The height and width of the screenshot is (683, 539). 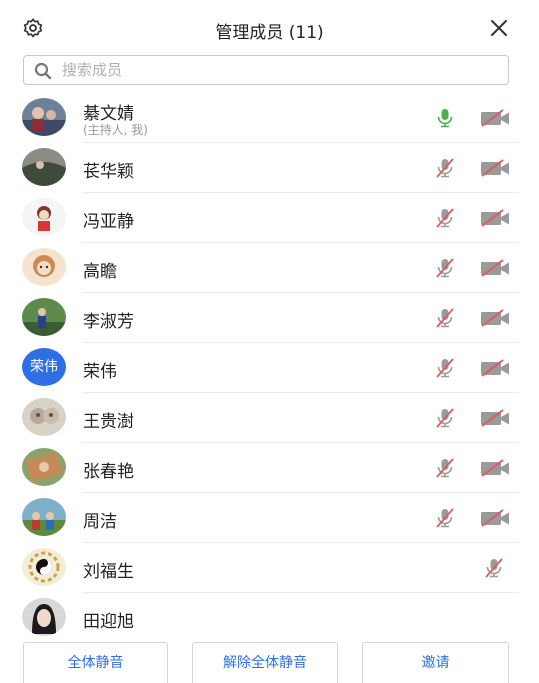 I want to click on member-row: 田迎旭, so click(x=269, y=618).